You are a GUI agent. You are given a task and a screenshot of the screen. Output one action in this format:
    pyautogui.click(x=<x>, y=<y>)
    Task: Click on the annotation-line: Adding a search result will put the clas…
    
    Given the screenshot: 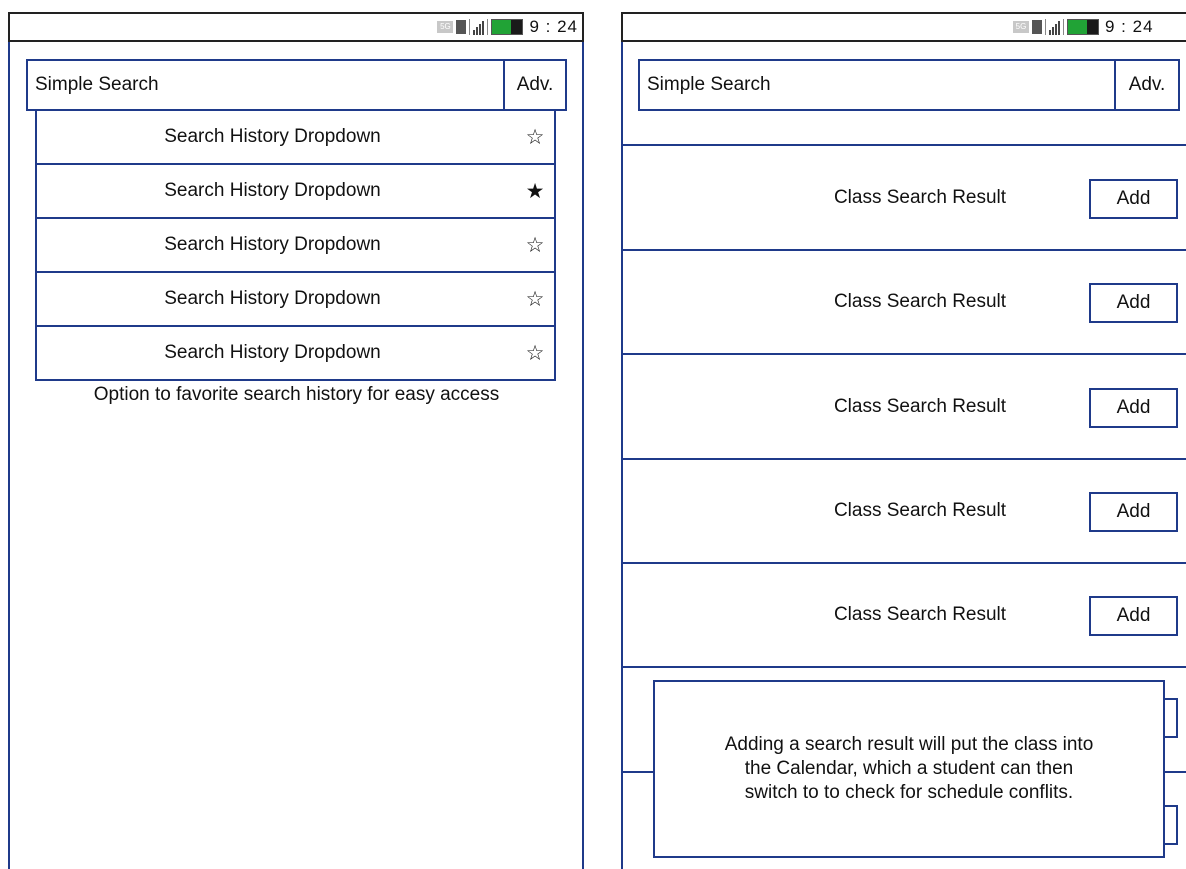 What is the action you would take?
    pyautogui.click(x=909, y=744)
    